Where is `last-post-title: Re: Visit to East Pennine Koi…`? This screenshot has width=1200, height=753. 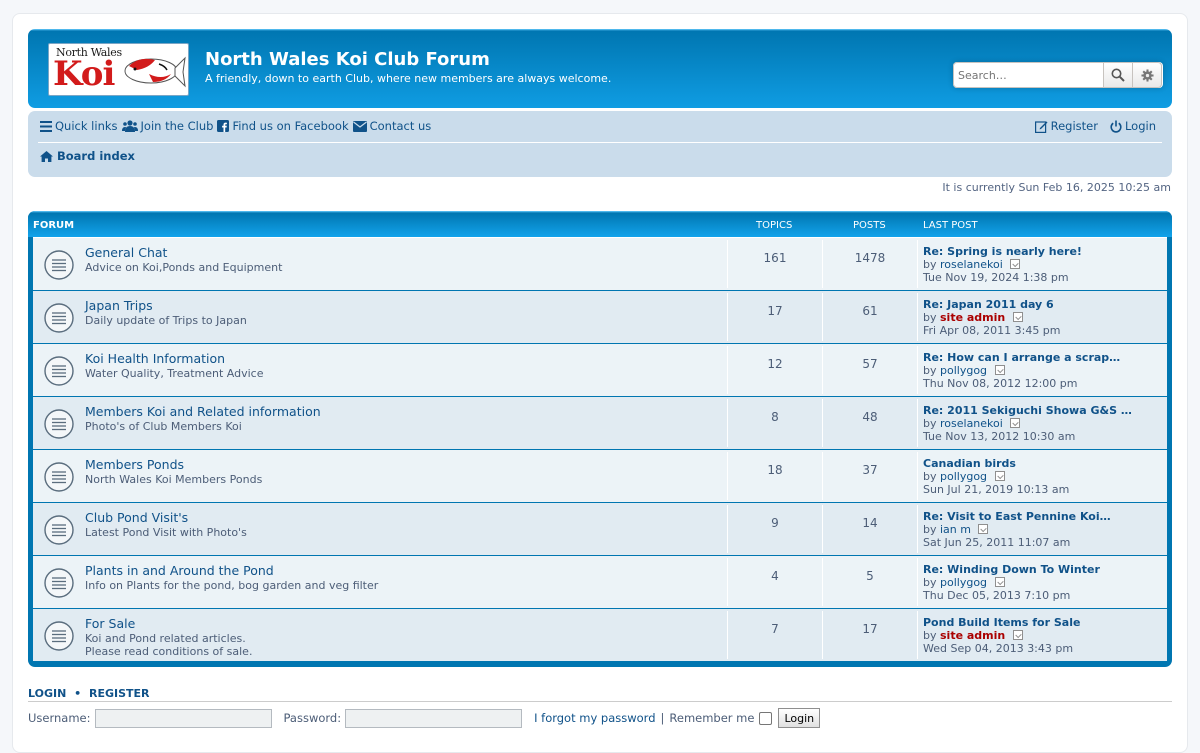
last-post-title: Re: Visit to East Pennine Koi… is located at coordinates (1017, 516).